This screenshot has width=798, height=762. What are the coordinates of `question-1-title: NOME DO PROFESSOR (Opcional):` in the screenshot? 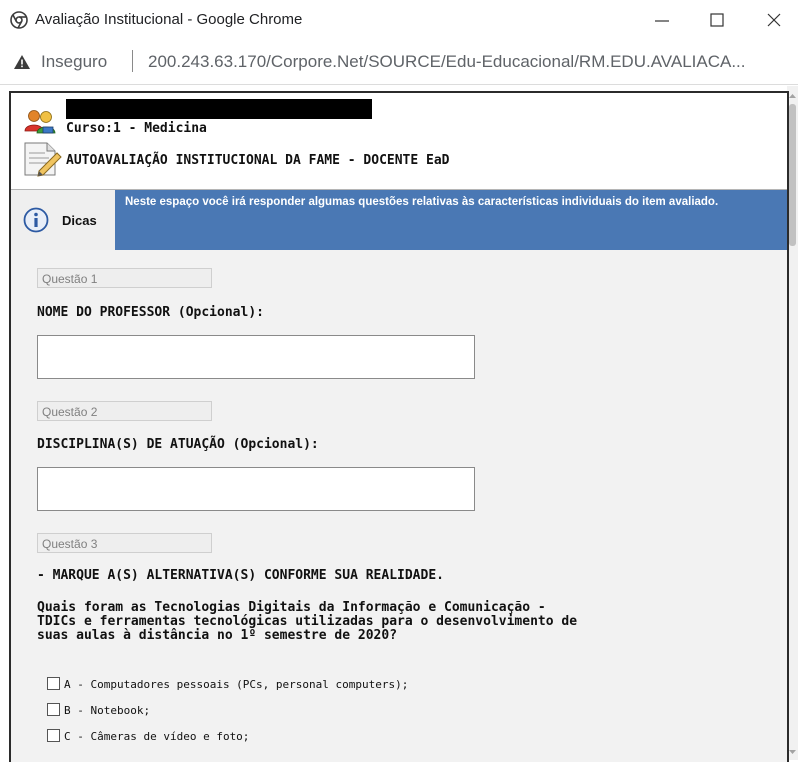 It's located at (150, 312).